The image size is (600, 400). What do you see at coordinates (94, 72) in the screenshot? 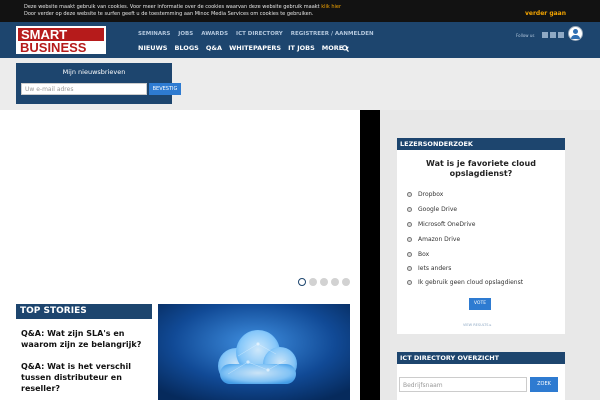
I see `newsletter-title: Mijn nieuwsbrieven` at bounding box center [94, 72].